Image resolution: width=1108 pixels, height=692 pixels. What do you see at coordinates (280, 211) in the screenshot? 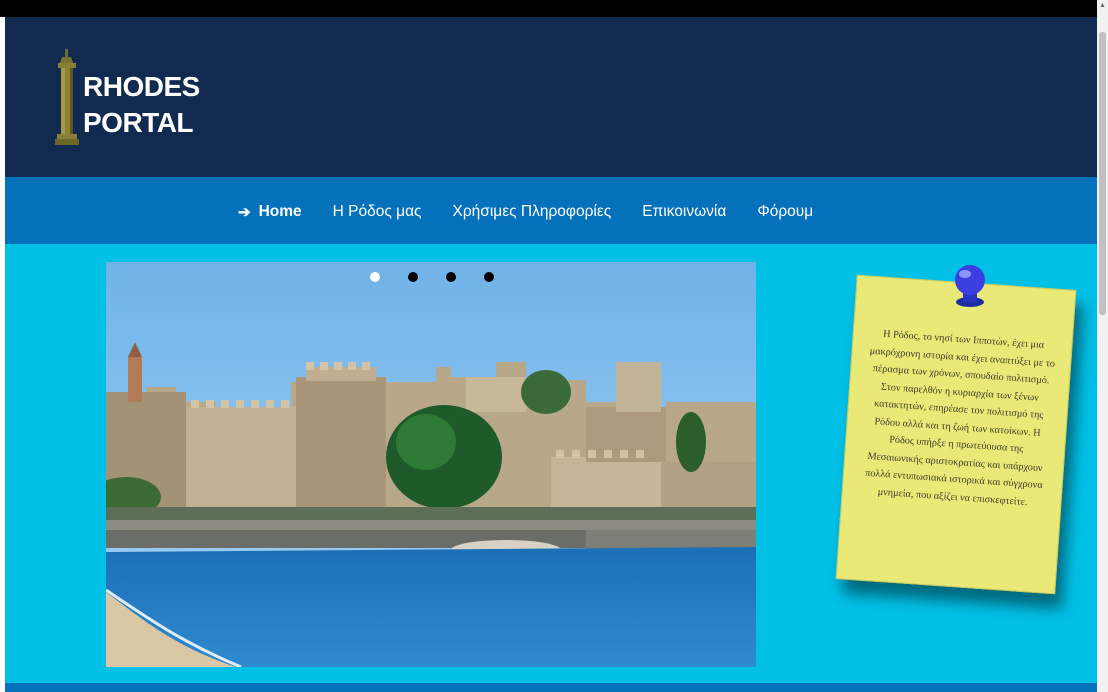
I see `nav-item-label: Home` at bounding box center [280, 211].